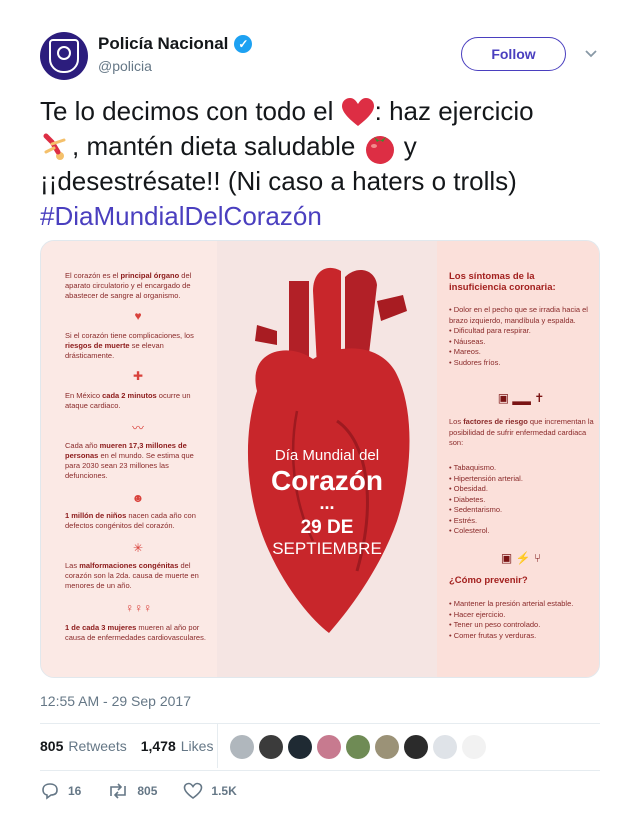  What do you see at coordinates (217, 146) in the screenshot?
I see `tweet-text-part: , mantén dieta saludable` at bounding box center [217, 146].